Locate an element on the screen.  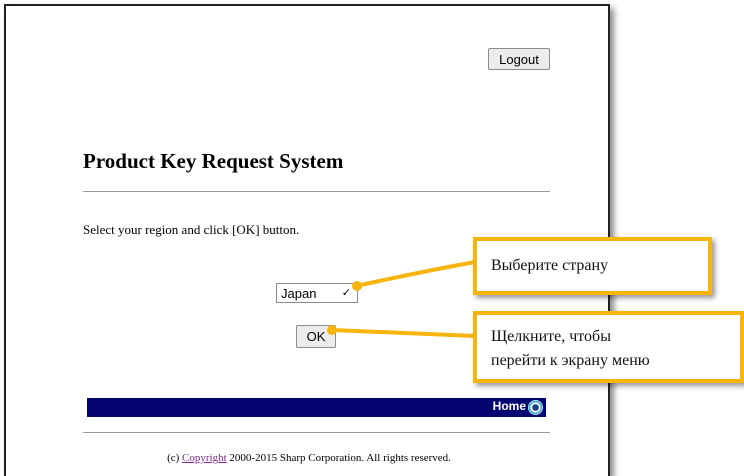
callout-ok-menu-line1: Щелкните, чтобы is located at coordinates (551, 336).